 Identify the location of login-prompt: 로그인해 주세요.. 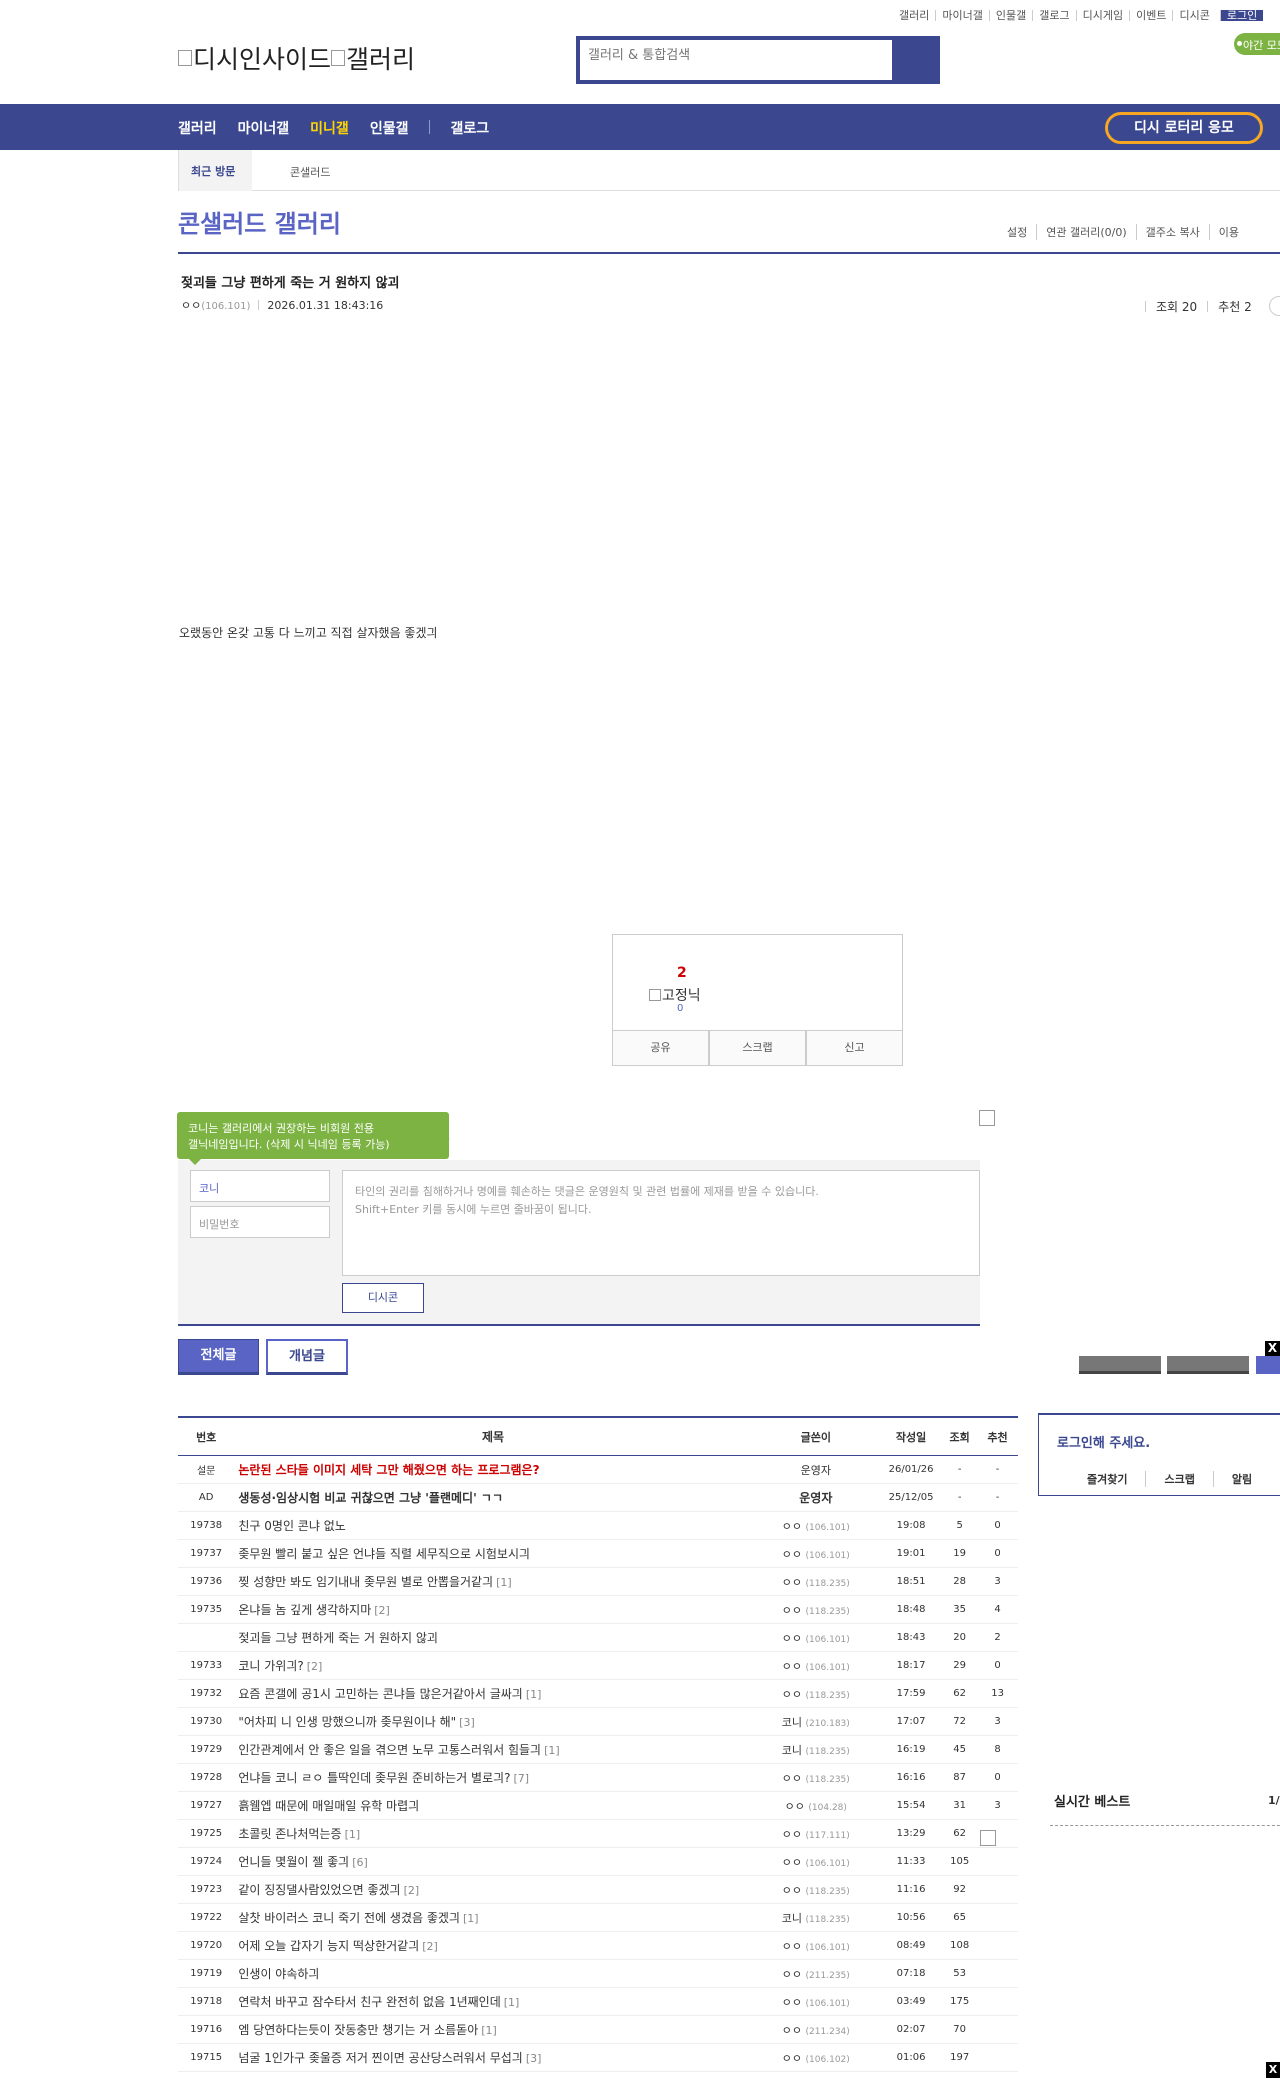
(1103, 1441).